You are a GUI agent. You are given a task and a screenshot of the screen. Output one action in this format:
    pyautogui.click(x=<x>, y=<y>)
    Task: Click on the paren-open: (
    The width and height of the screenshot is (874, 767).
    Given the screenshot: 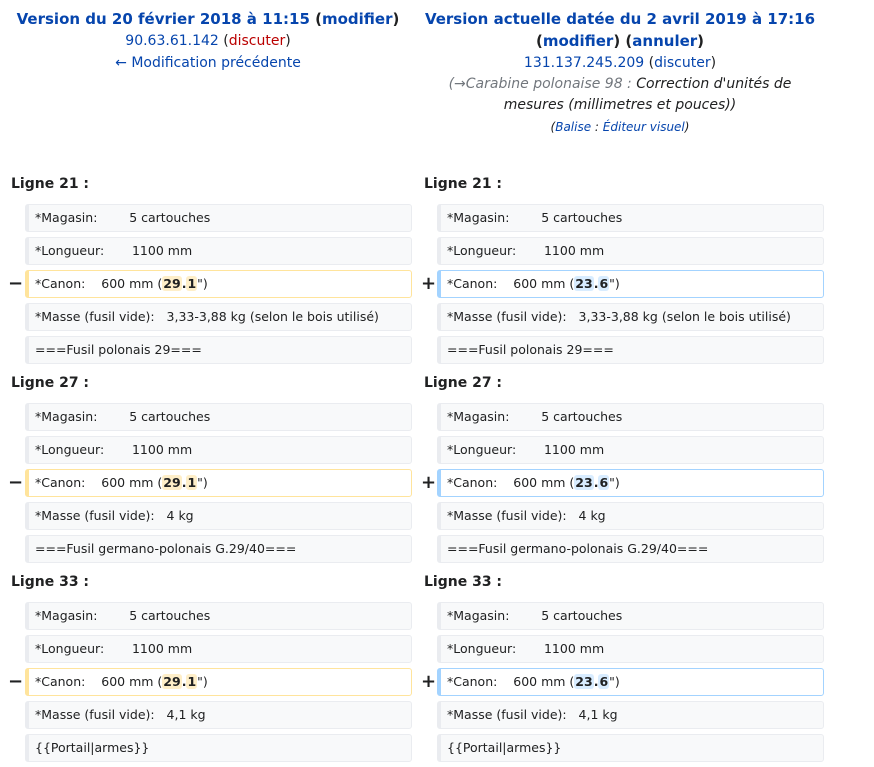 What is the action you would take?
    pyautogui.click(x=315, y=19)
    